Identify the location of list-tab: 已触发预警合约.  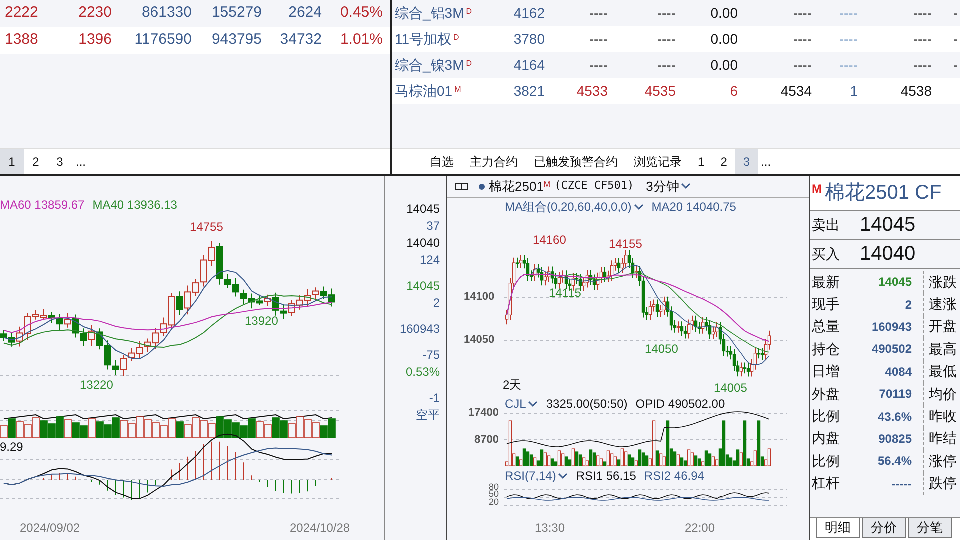
(576, 161).